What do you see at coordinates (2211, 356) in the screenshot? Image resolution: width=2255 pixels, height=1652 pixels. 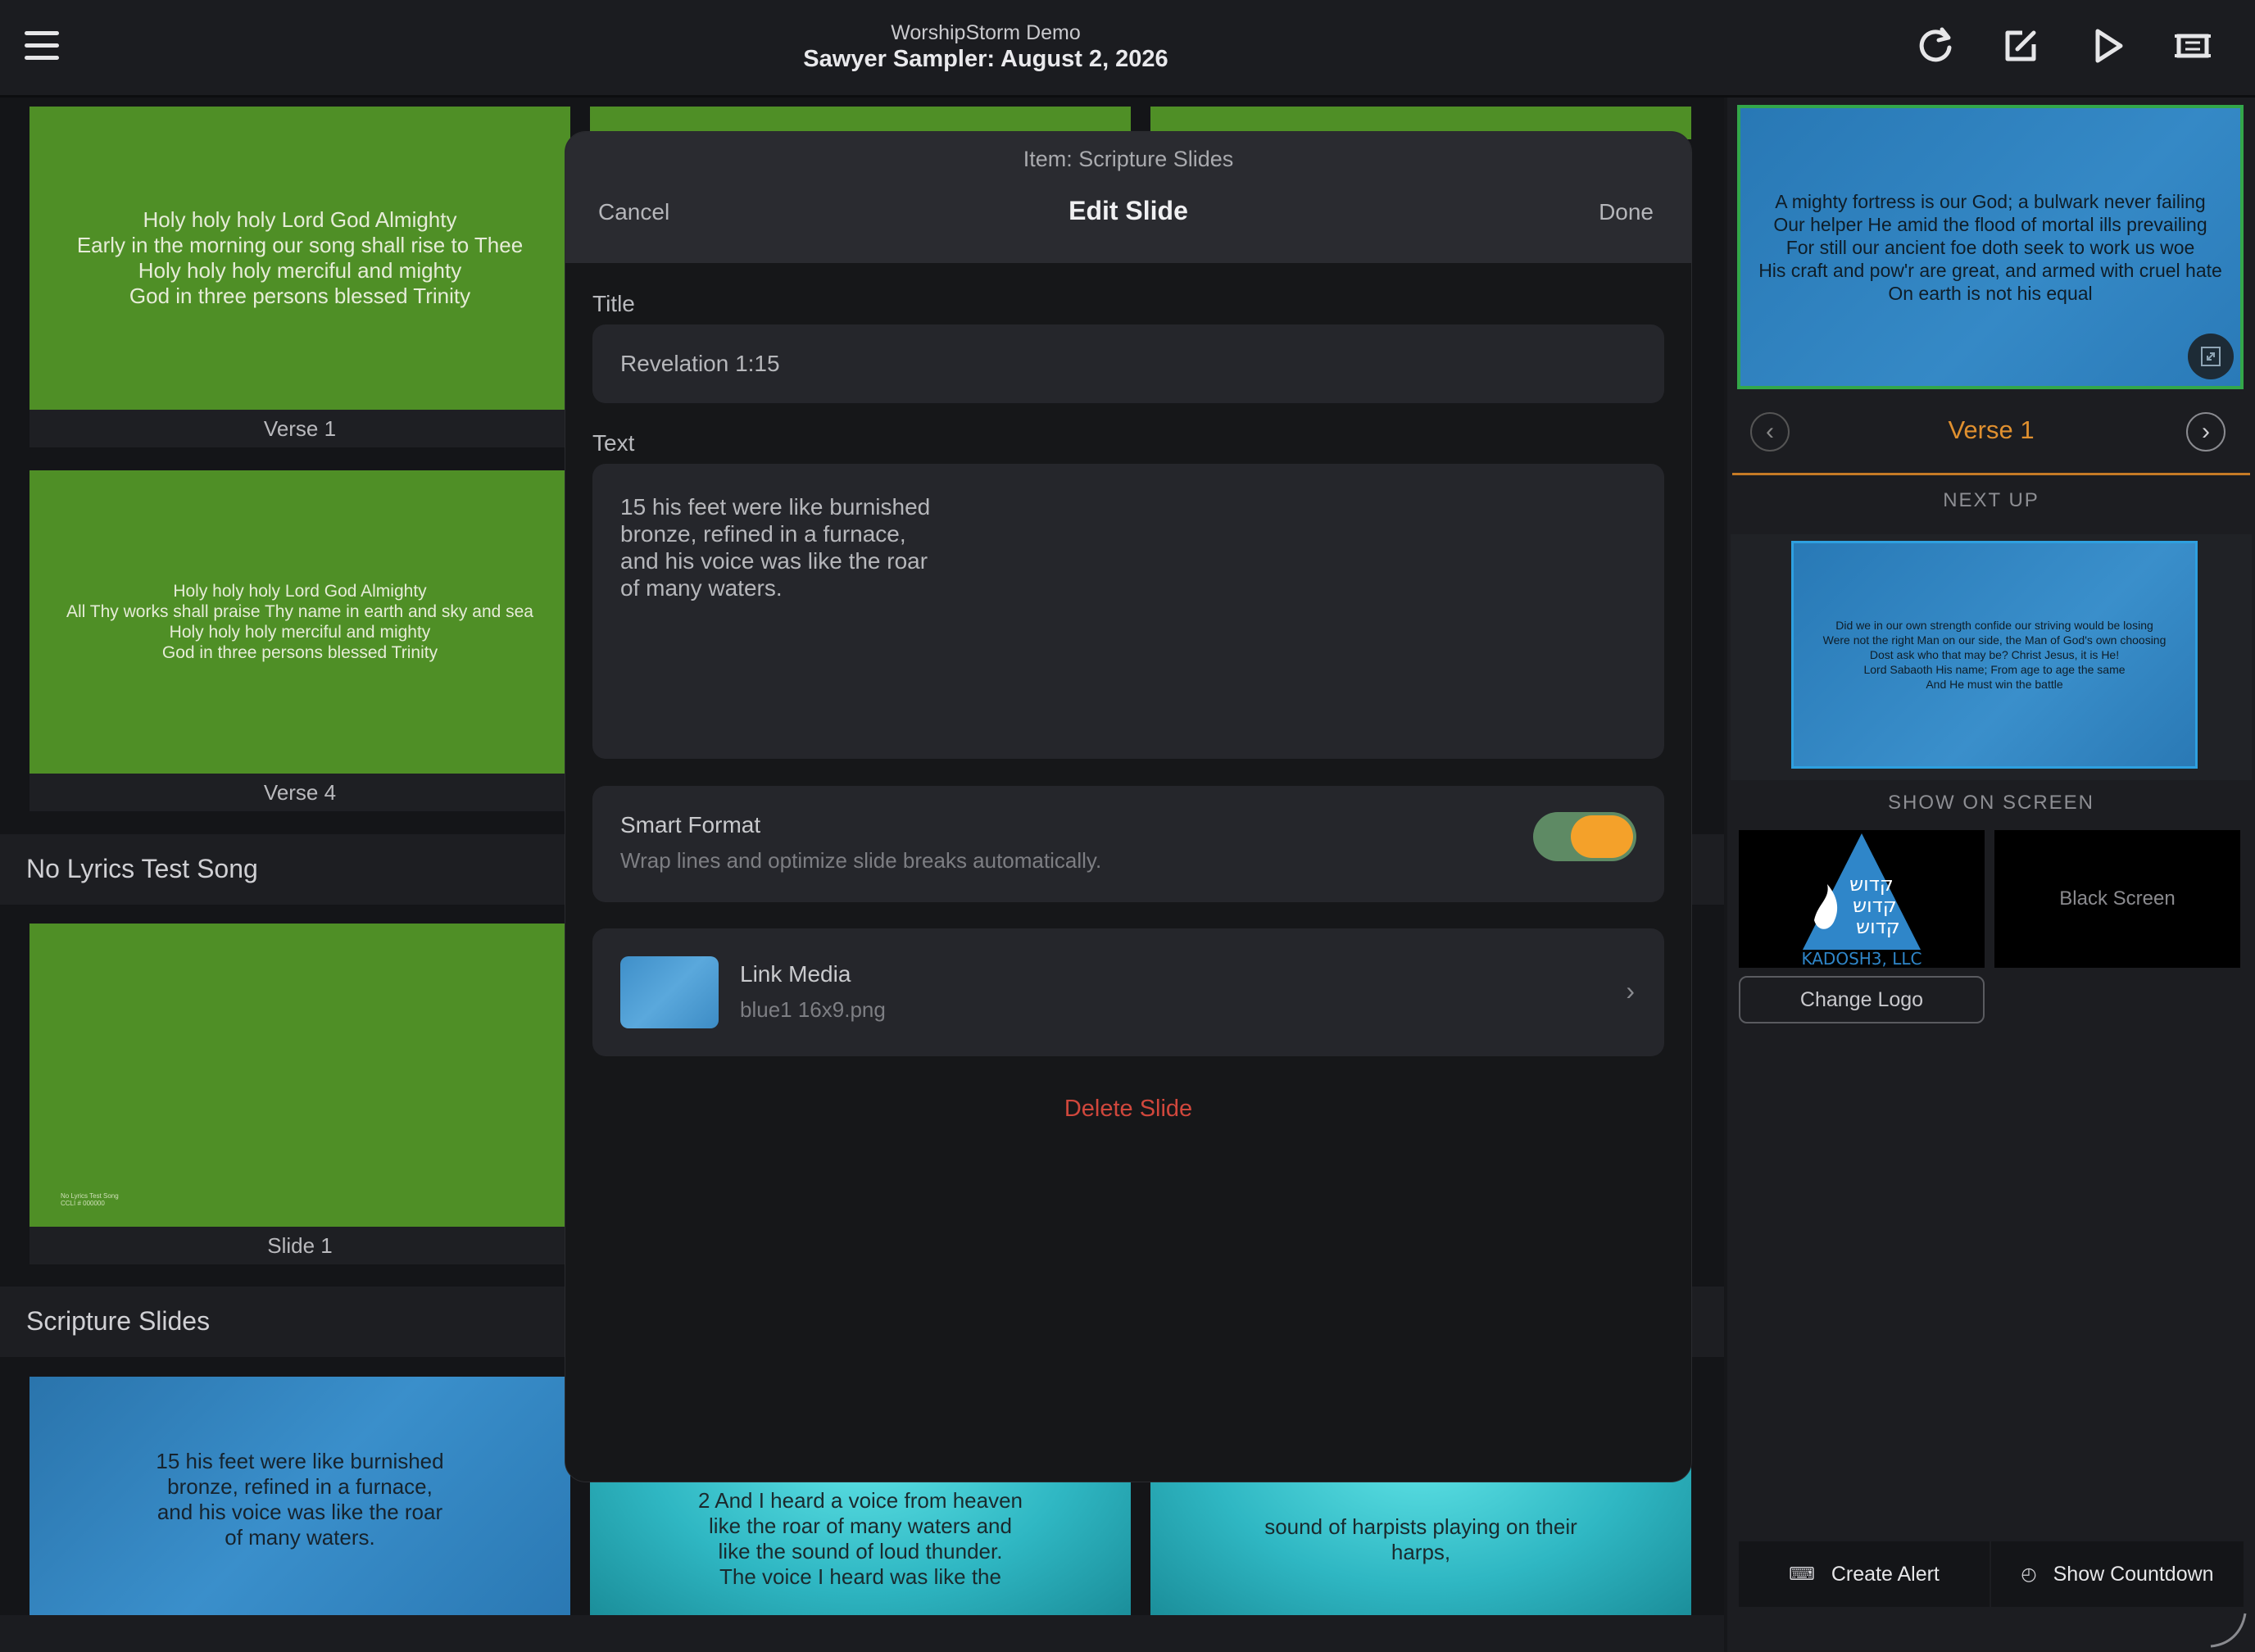 I see `expand-icon` at bounding box center [2211, 356].